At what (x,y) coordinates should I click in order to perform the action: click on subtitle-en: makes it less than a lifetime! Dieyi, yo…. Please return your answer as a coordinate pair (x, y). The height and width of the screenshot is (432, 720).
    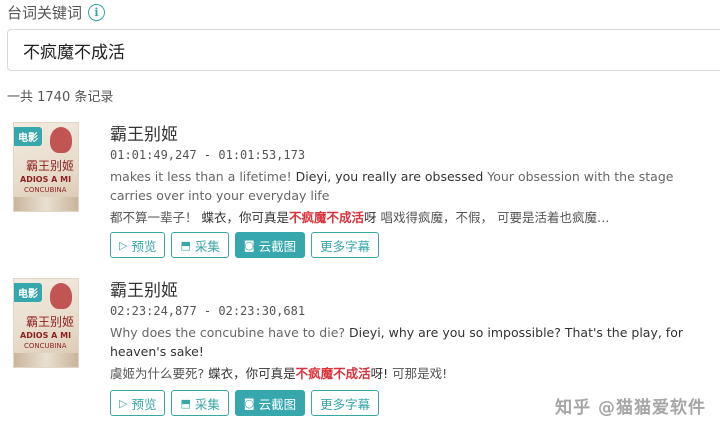
    Looking at the image, I should click on (410, 186).